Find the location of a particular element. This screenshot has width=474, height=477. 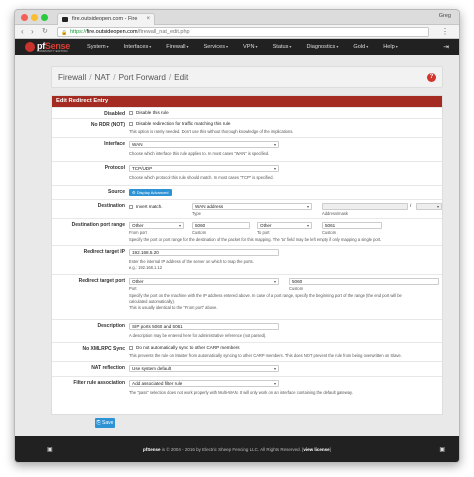

label-target-ip: Redirect target IP is located at coordinates (104, 252).